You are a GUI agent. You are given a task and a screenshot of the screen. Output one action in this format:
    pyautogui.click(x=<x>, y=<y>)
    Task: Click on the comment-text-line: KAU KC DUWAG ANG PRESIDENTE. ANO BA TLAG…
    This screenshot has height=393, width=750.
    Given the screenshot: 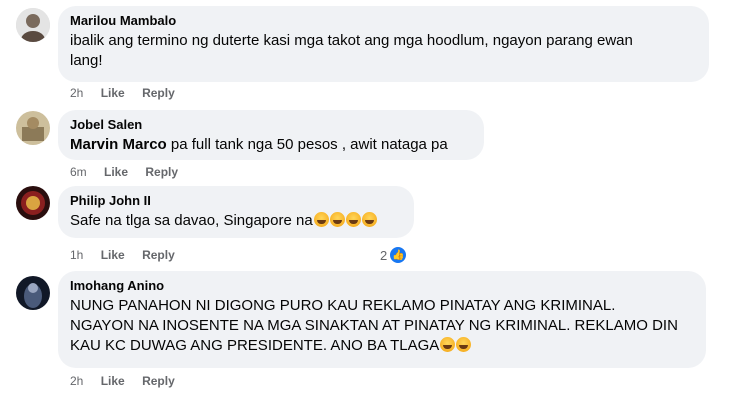 What is the action you would take?
    pyautogui.click(x=382, y=346)
    